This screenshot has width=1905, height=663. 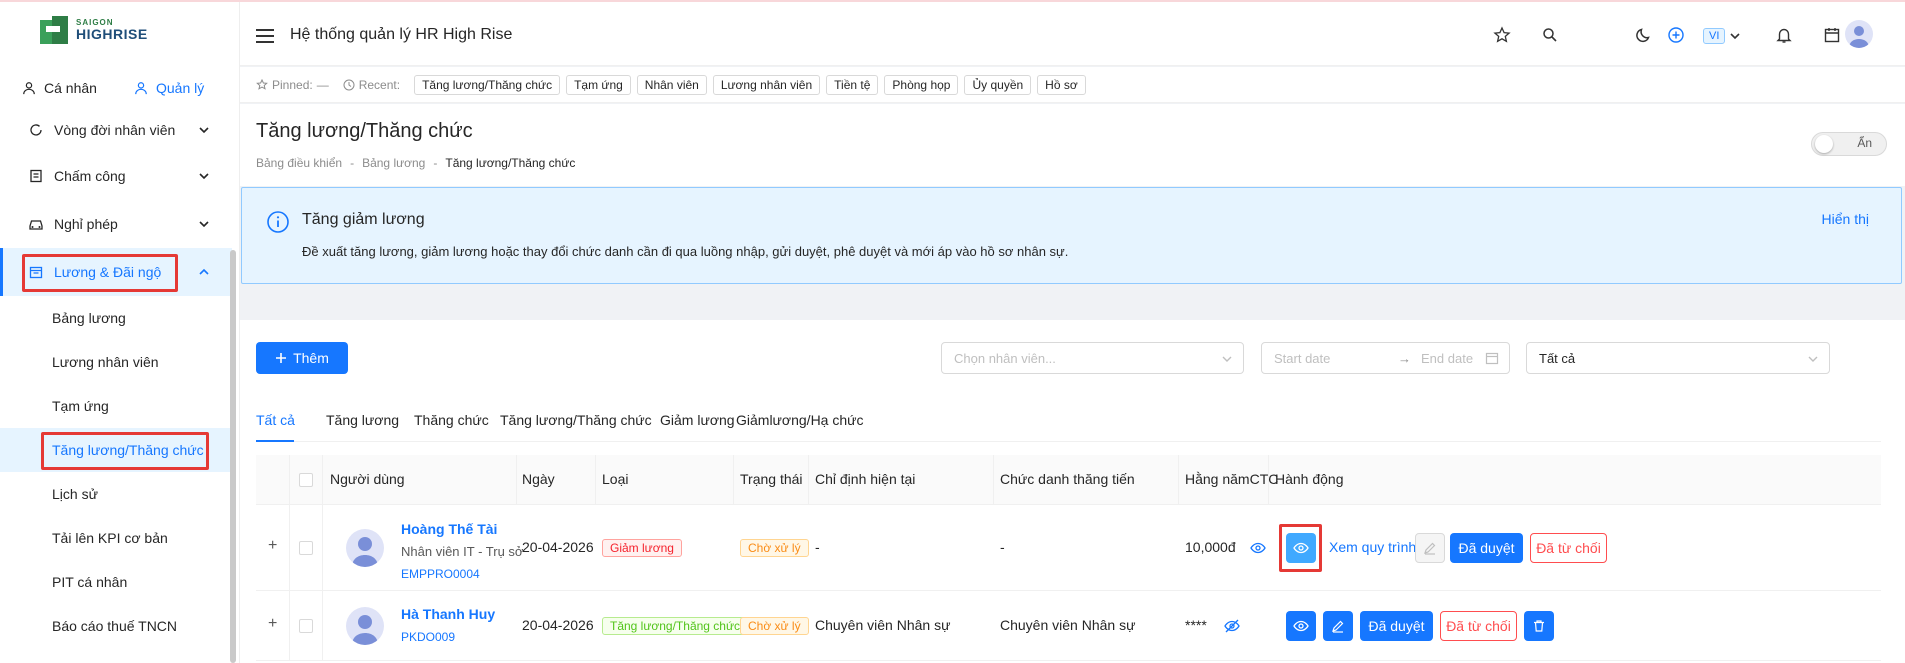 I want to click on recent-chip: Nhân viên, so click(x=671, y=84).